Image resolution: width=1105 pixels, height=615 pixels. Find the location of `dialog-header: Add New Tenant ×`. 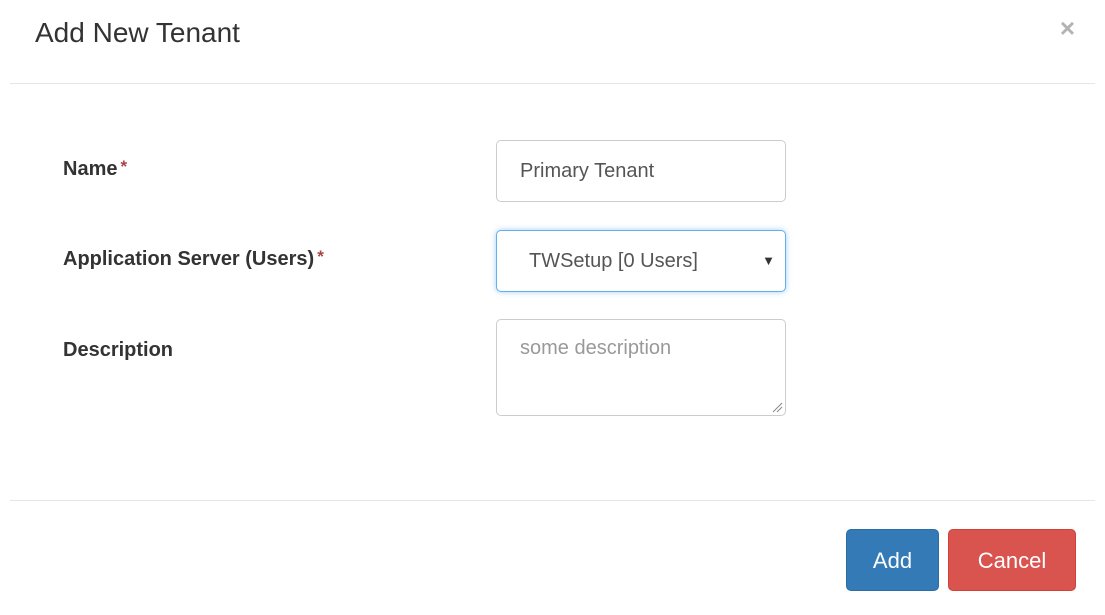

dialog-header: Add New Tenant × is located at coordinates (552, 42).